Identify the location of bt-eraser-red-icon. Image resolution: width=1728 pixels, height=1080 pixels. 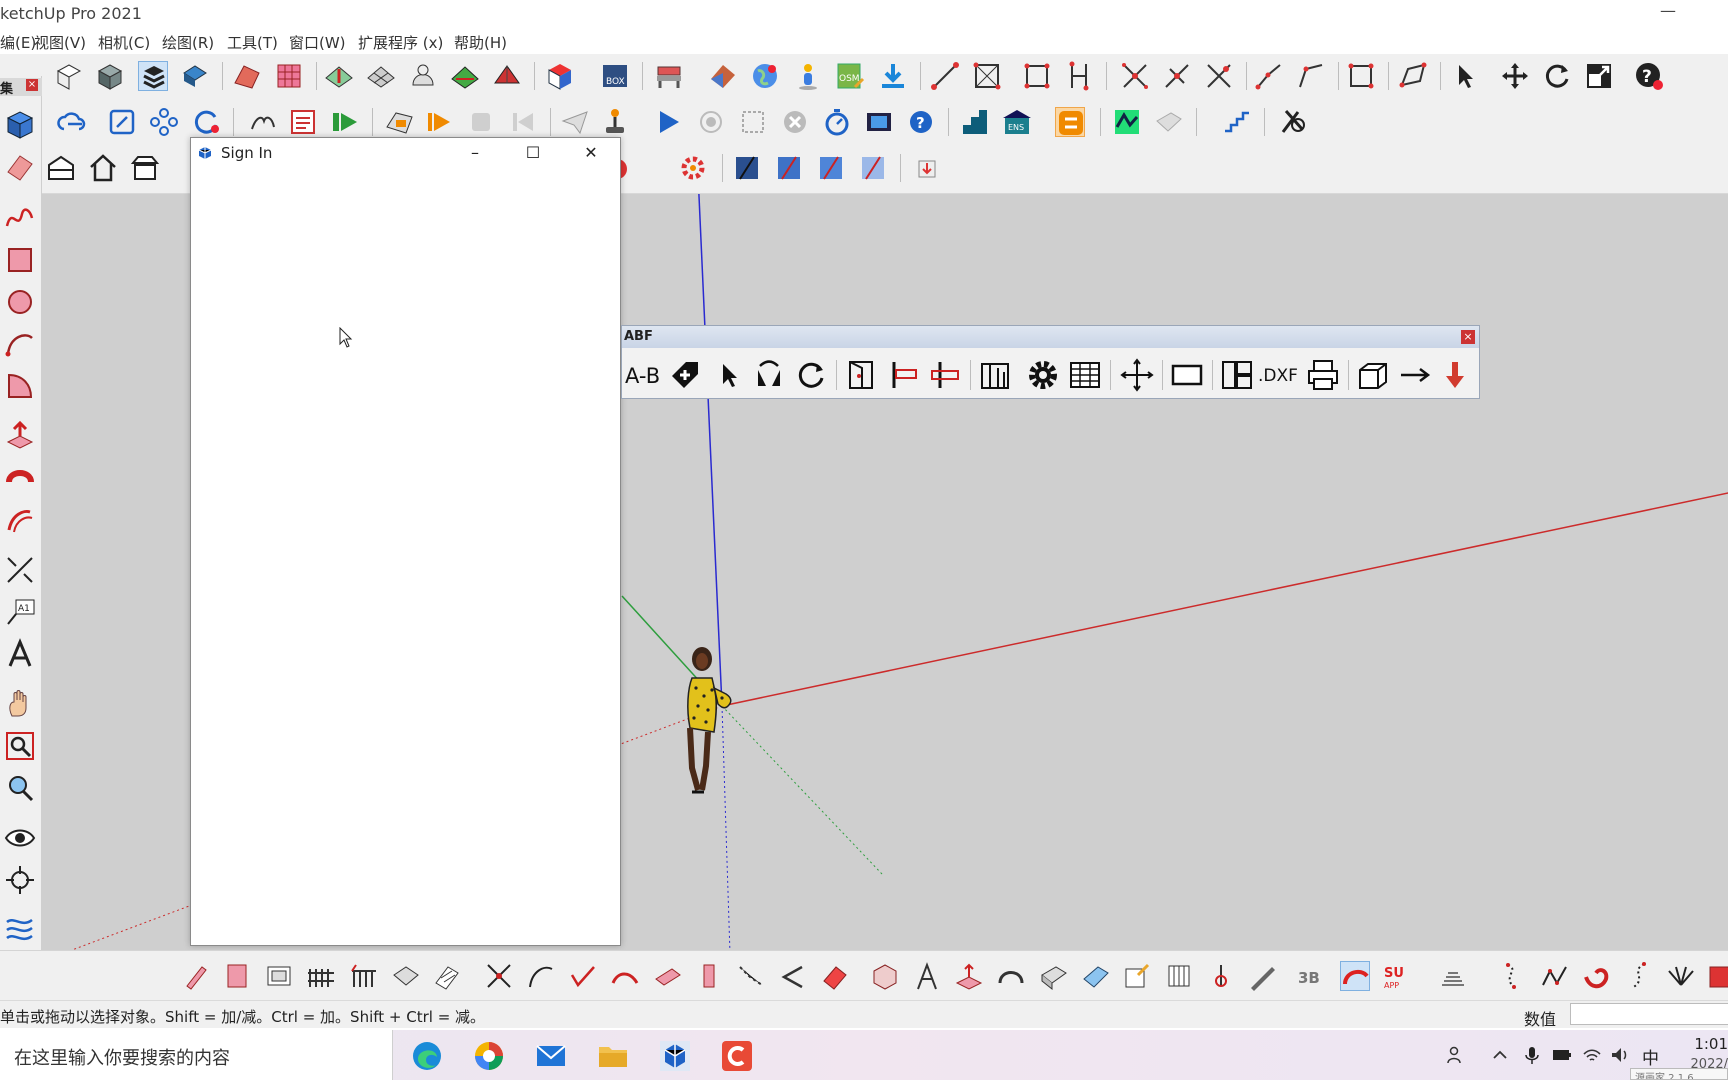
(835, 976).